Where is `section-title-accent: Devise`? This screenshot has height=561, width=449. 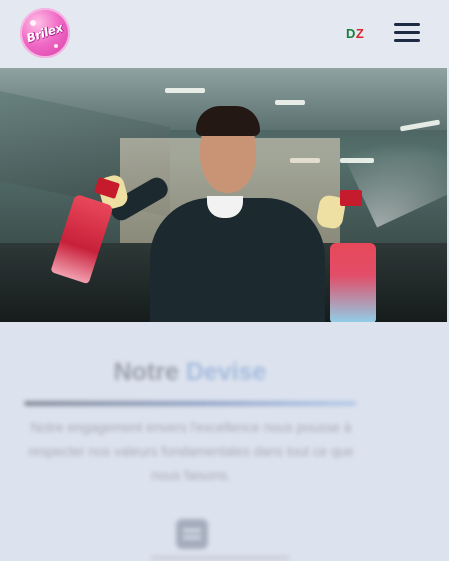
section-title-accent: Devise is located at coordinates (226, 372).